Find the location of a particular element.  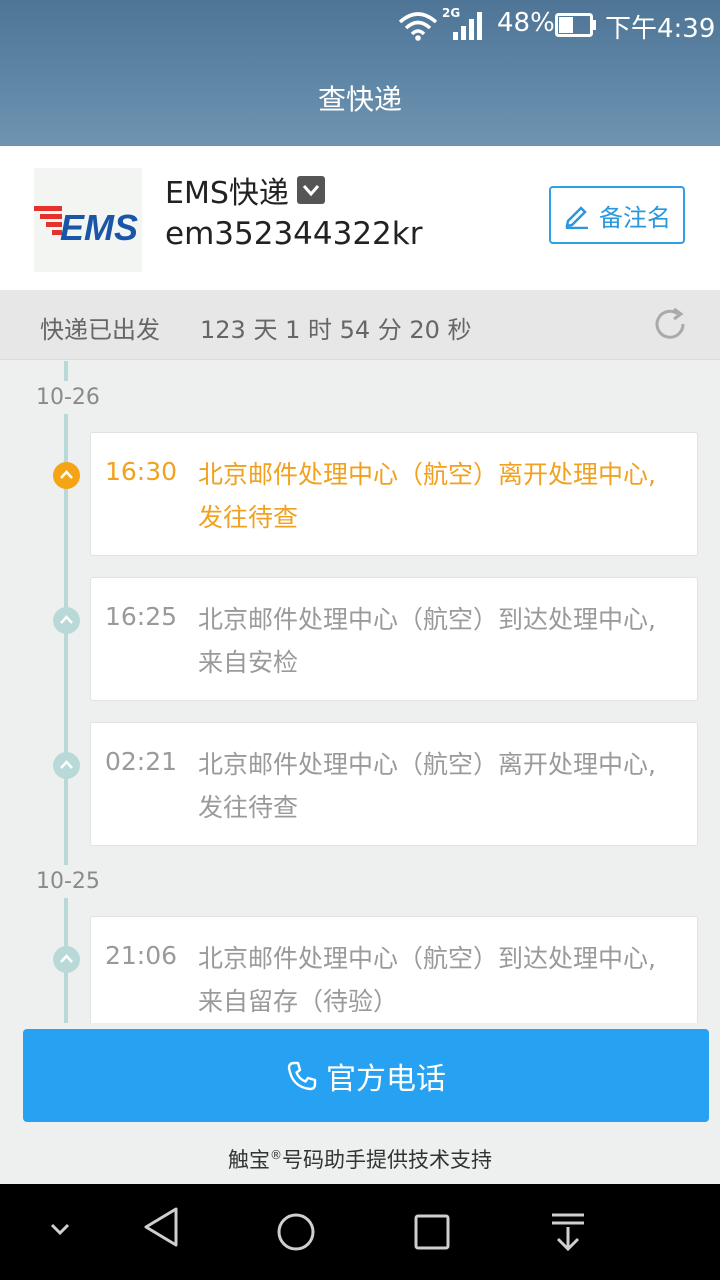

ems-logo-icon: EMS is located at coordinates (86, 227).